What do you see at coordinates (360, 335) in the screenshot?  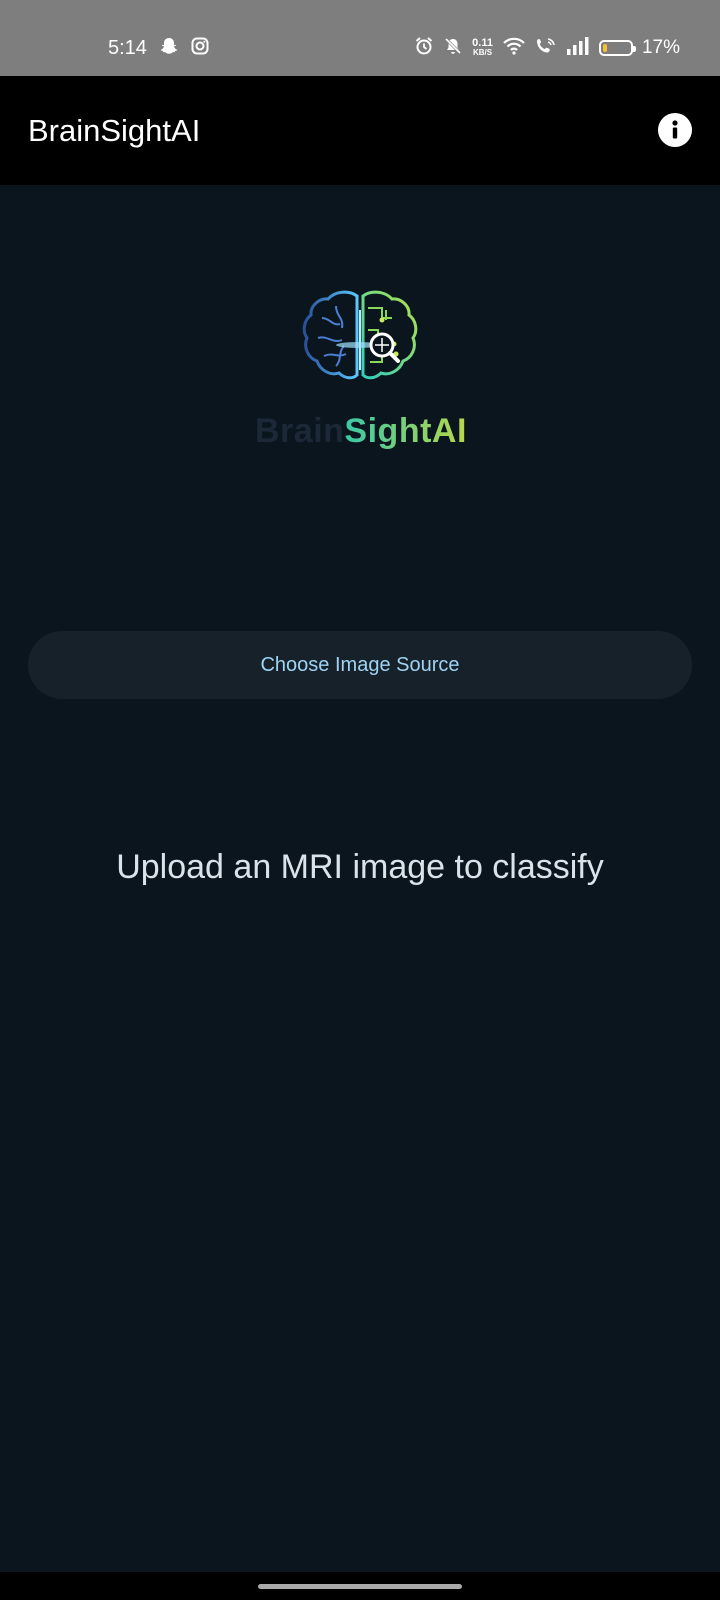 I see `brain-logo-icon` at bounding box center [360, 335].